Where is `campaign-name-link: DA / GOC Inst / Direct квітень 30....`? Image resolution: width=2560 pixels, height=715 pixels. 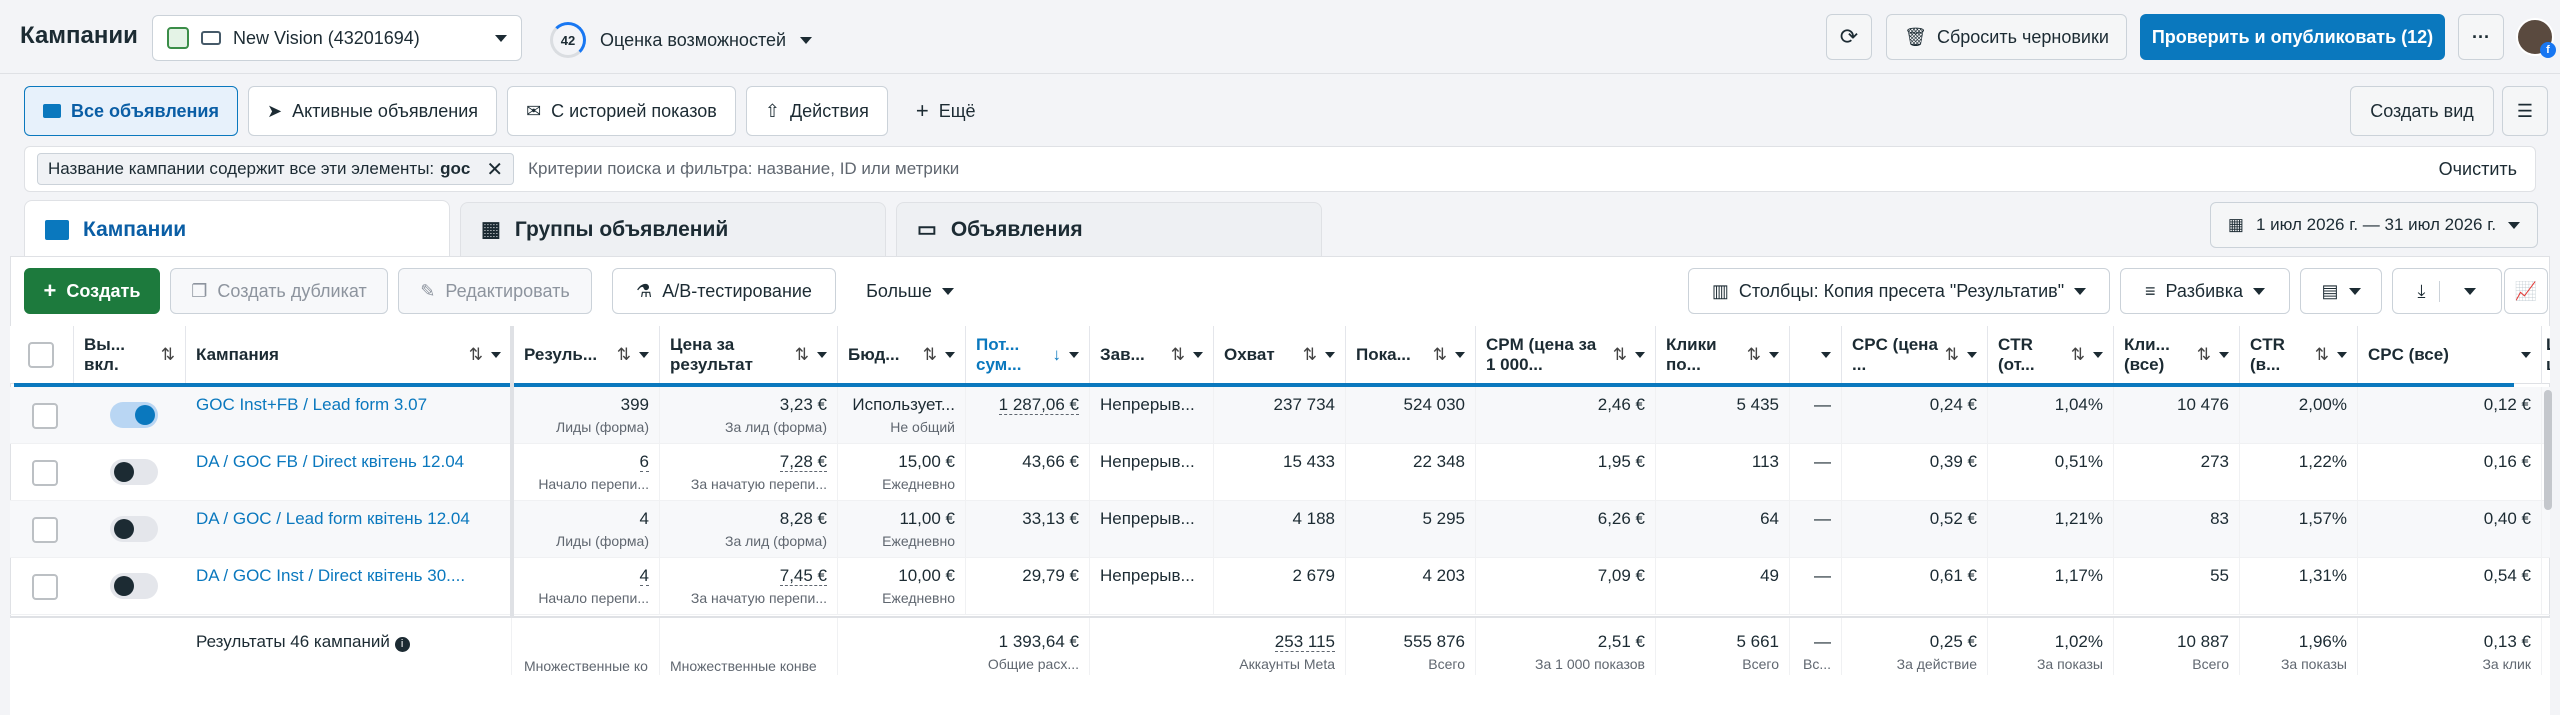
campaign-name-link: DA / GOC Inst / Direct квітень 30.... is located at coordinates (330, 575).